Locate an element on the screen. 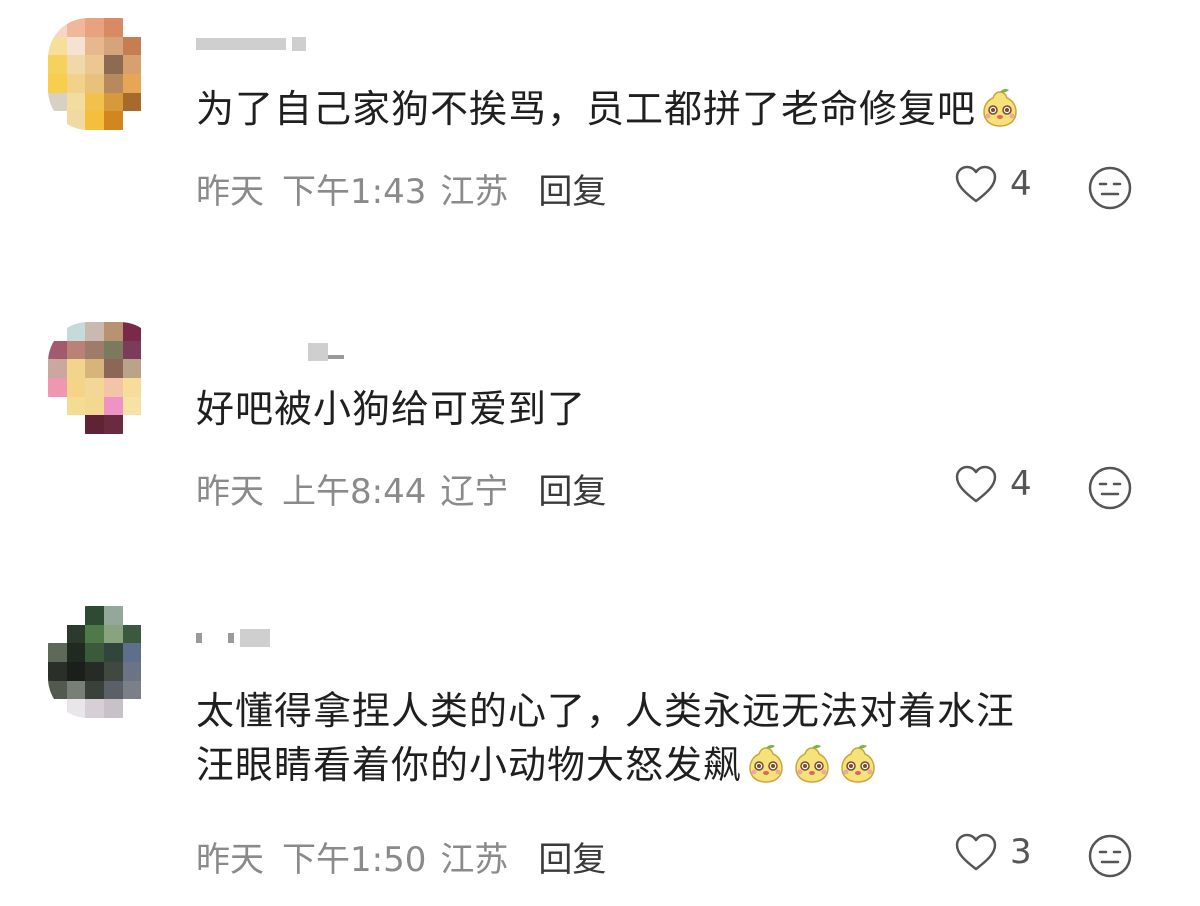  comment-time: 下午1:50 is located at coordinates (354, 860).